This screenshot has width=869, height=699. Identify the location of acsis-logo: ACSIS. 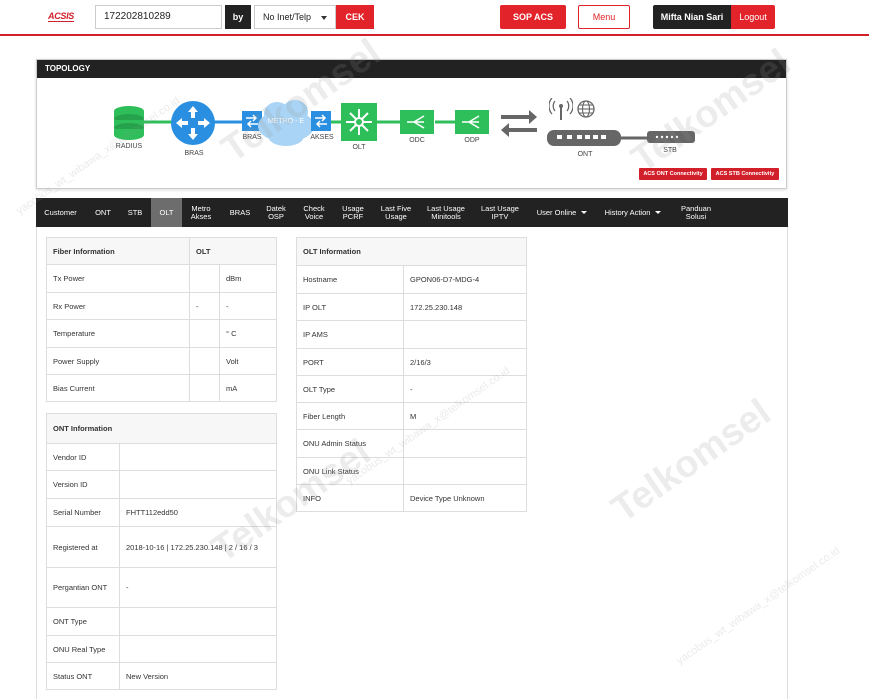
(61, 16).